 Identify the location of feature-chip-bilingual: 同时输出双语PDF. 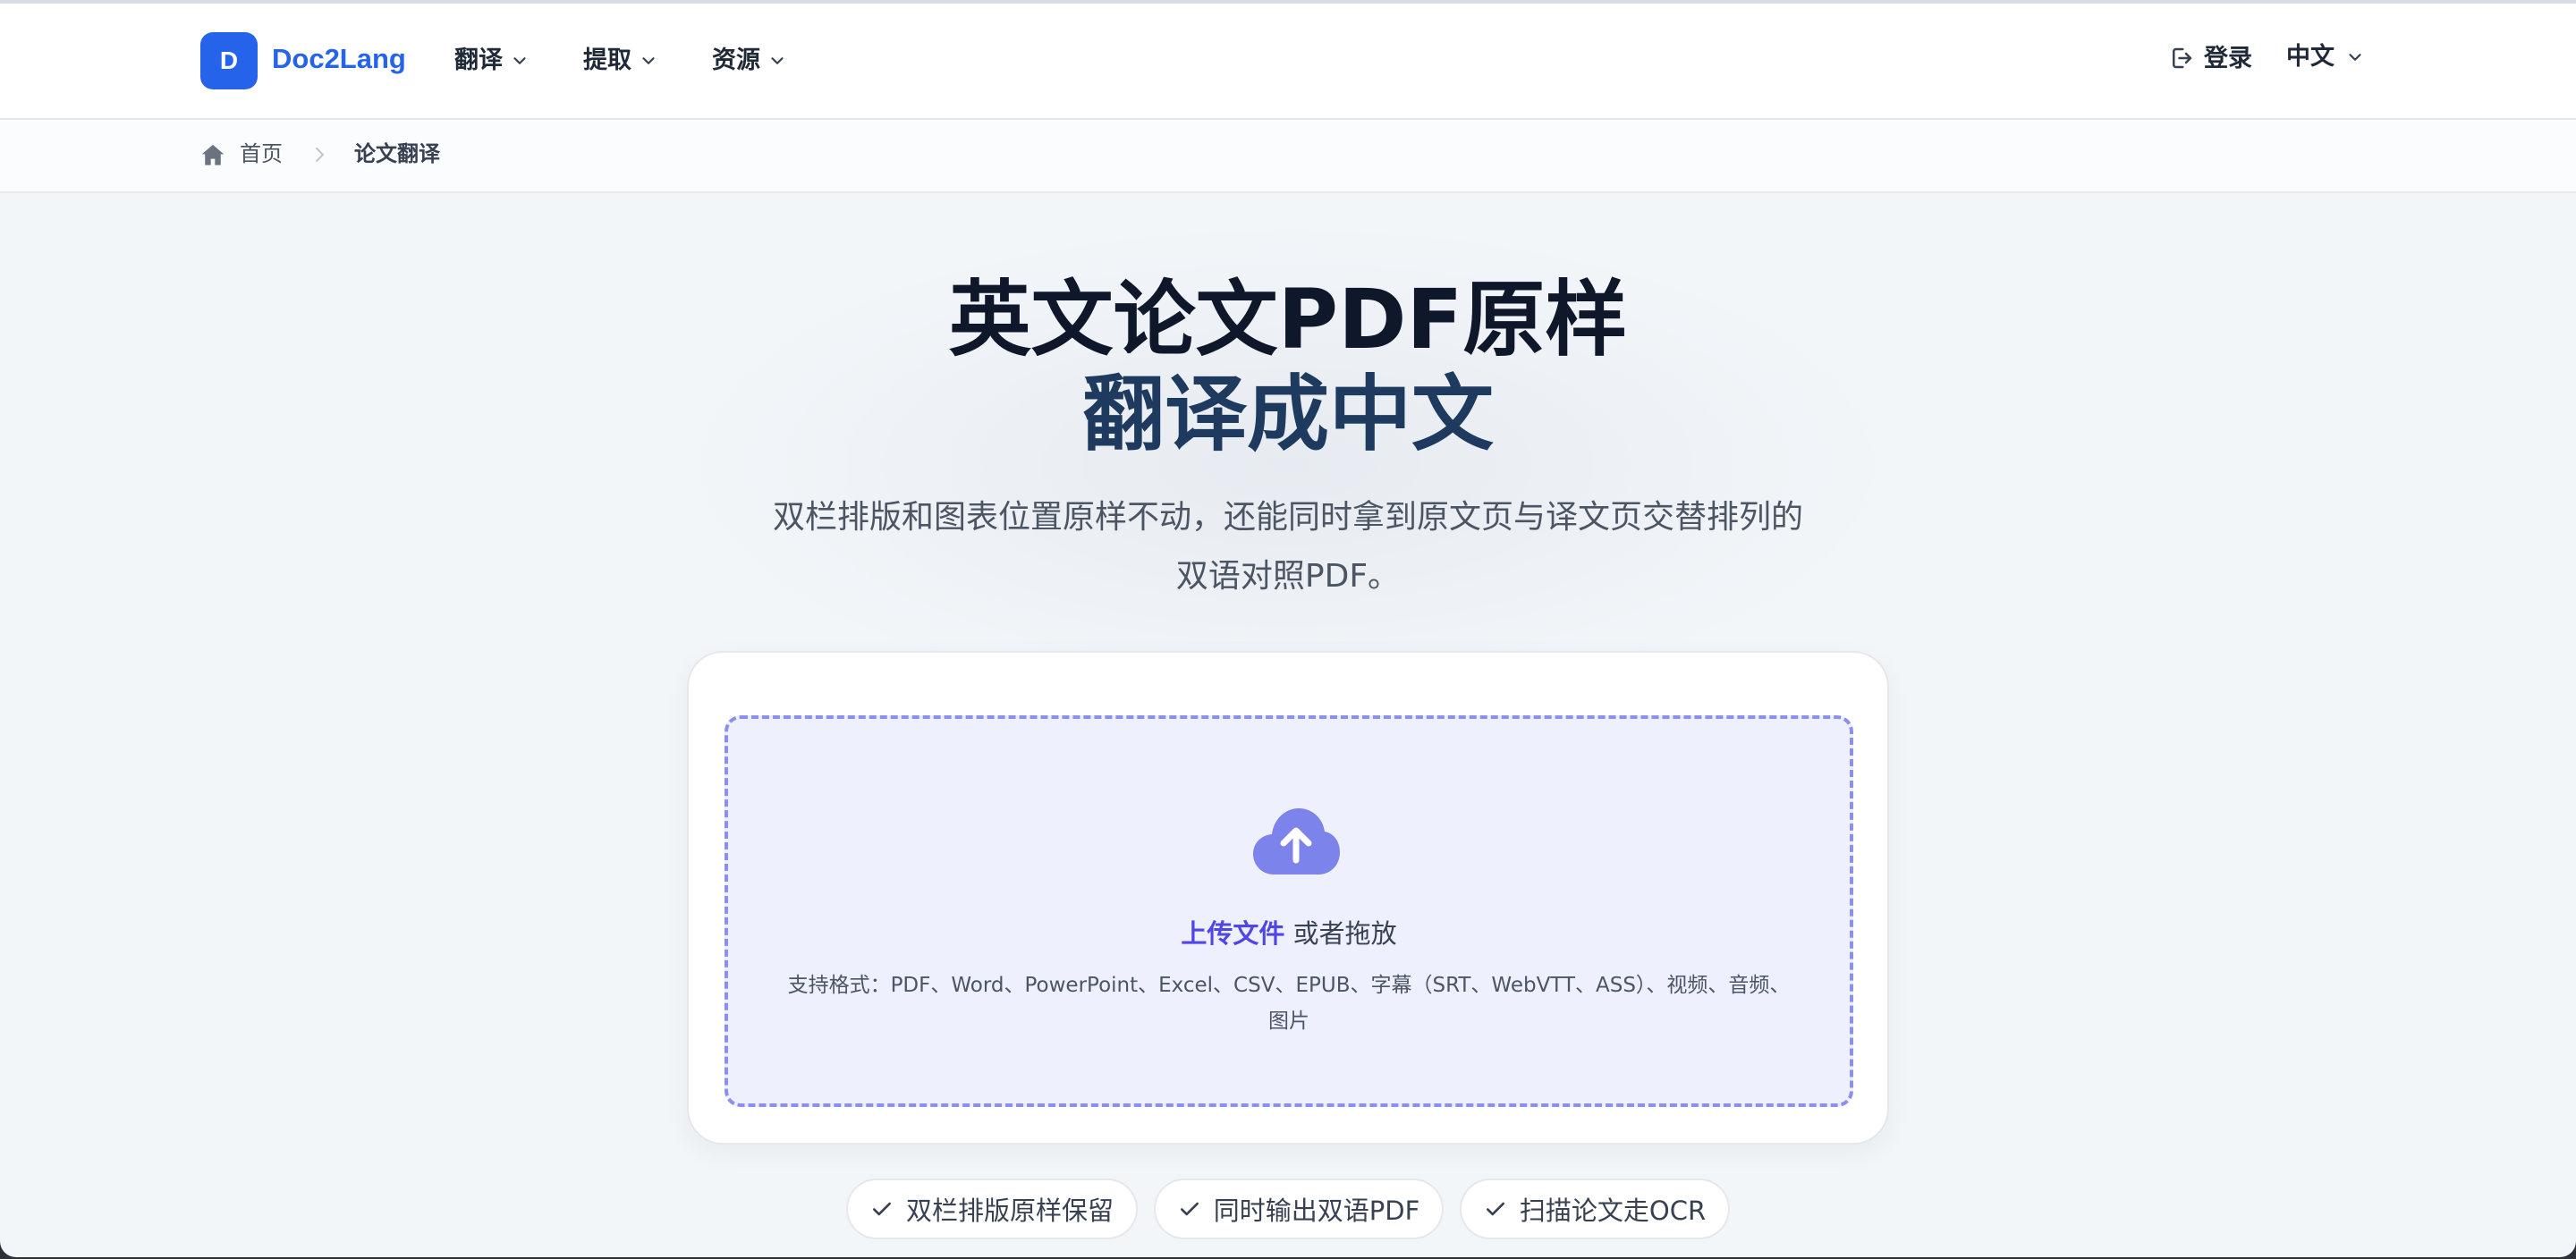
(1299, 1209).